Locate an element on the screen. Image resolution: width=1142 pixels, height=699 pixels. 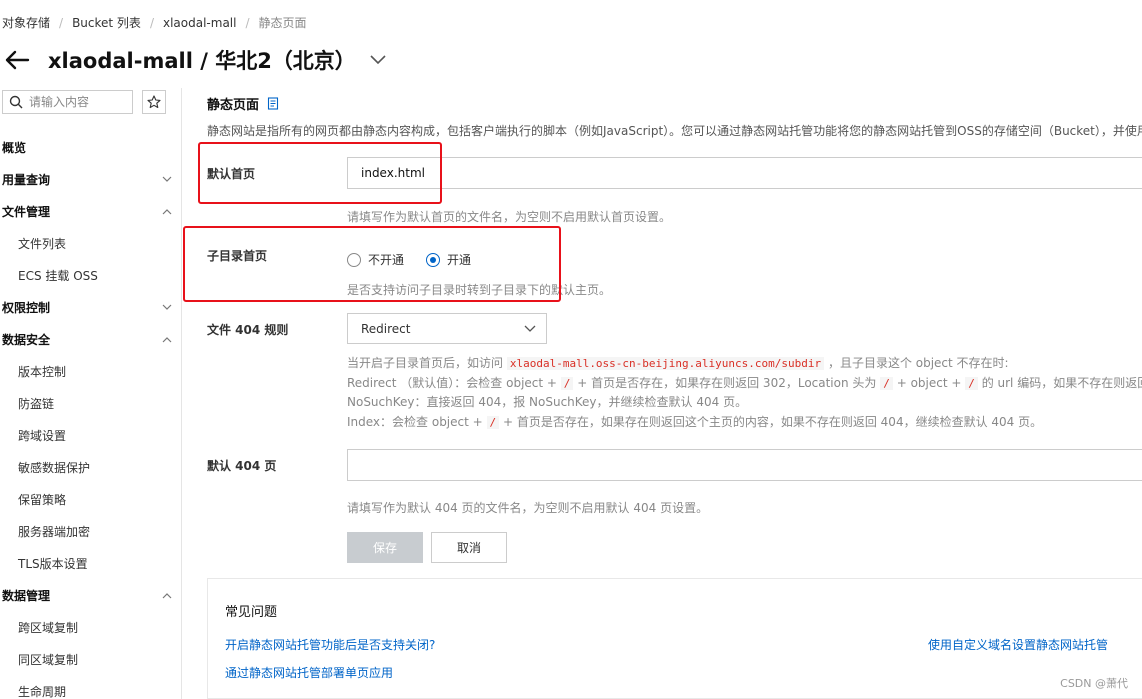
section-title-text: 静态页面 is located at coordinates (233, 105).